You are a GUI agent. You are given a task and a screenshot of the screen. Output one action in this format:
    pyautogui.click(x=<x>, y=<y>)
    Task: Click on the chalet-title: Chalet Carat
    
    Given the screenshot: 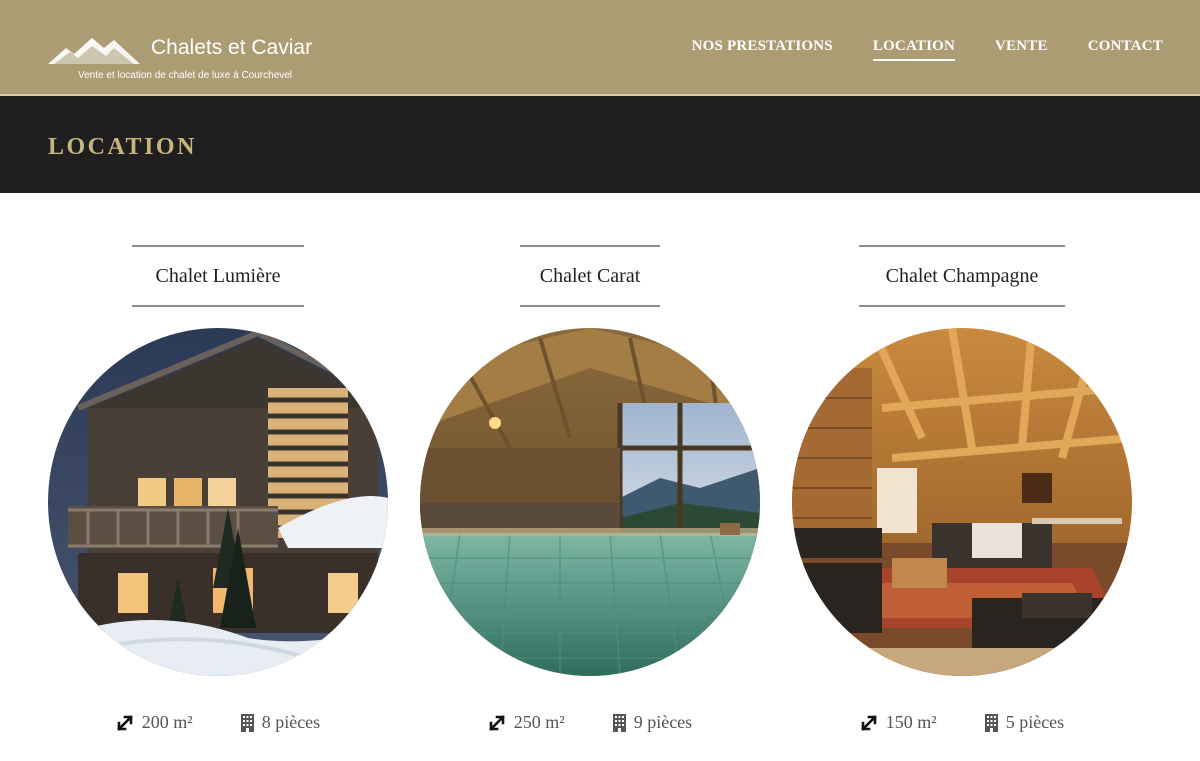 What is the action you would take?
    pyautogui.click(x=590, y=276)
    